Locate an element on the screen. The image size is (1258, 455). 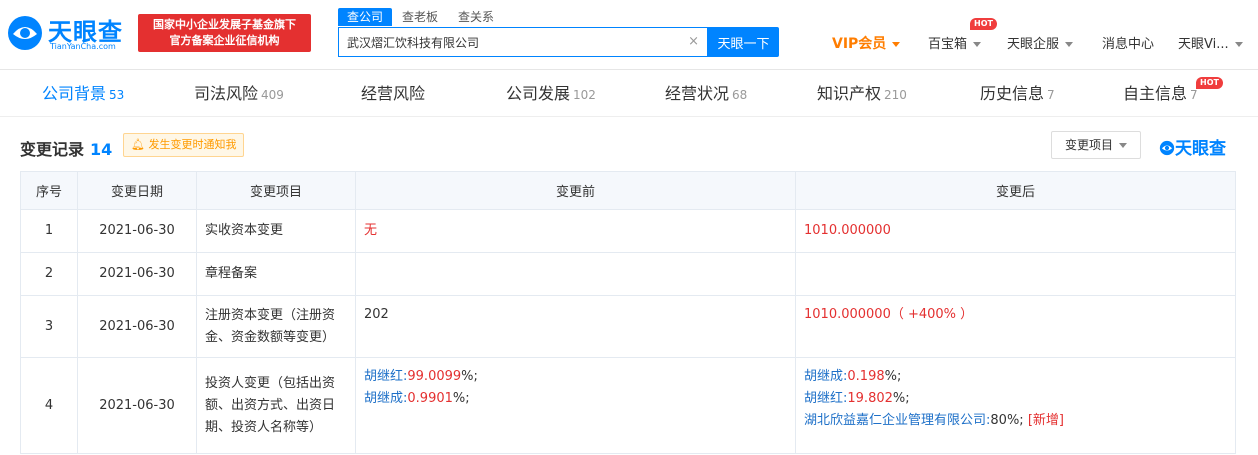
bell-icon: 🔔︎ is located at coordinates (138, 144).